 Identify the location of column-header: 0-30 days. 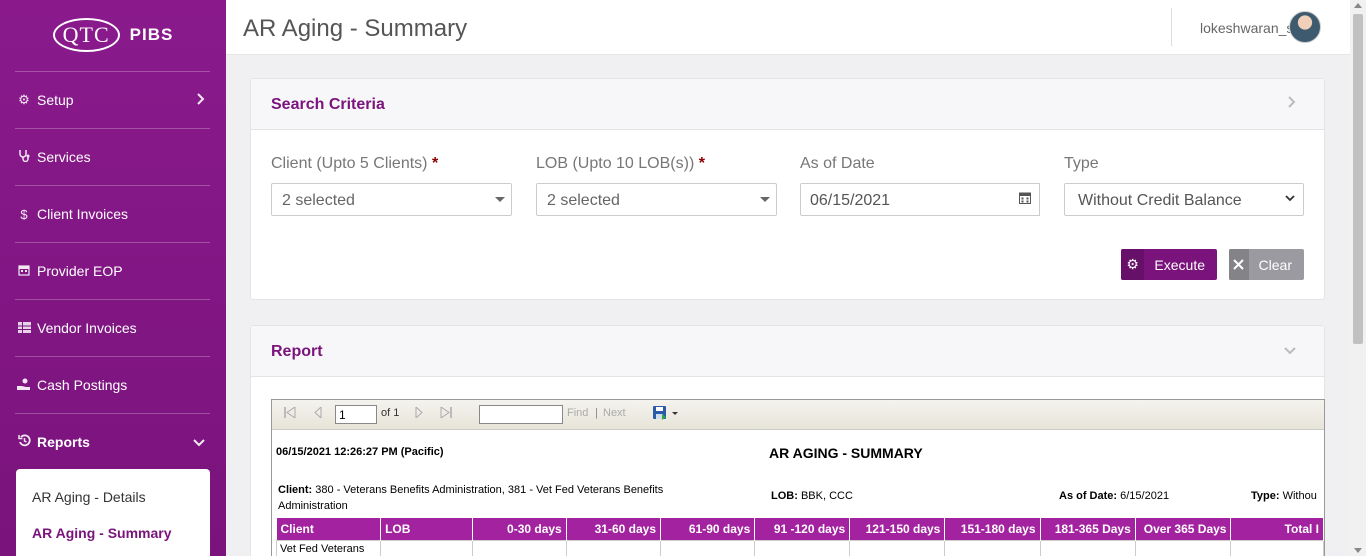
(519, 529).